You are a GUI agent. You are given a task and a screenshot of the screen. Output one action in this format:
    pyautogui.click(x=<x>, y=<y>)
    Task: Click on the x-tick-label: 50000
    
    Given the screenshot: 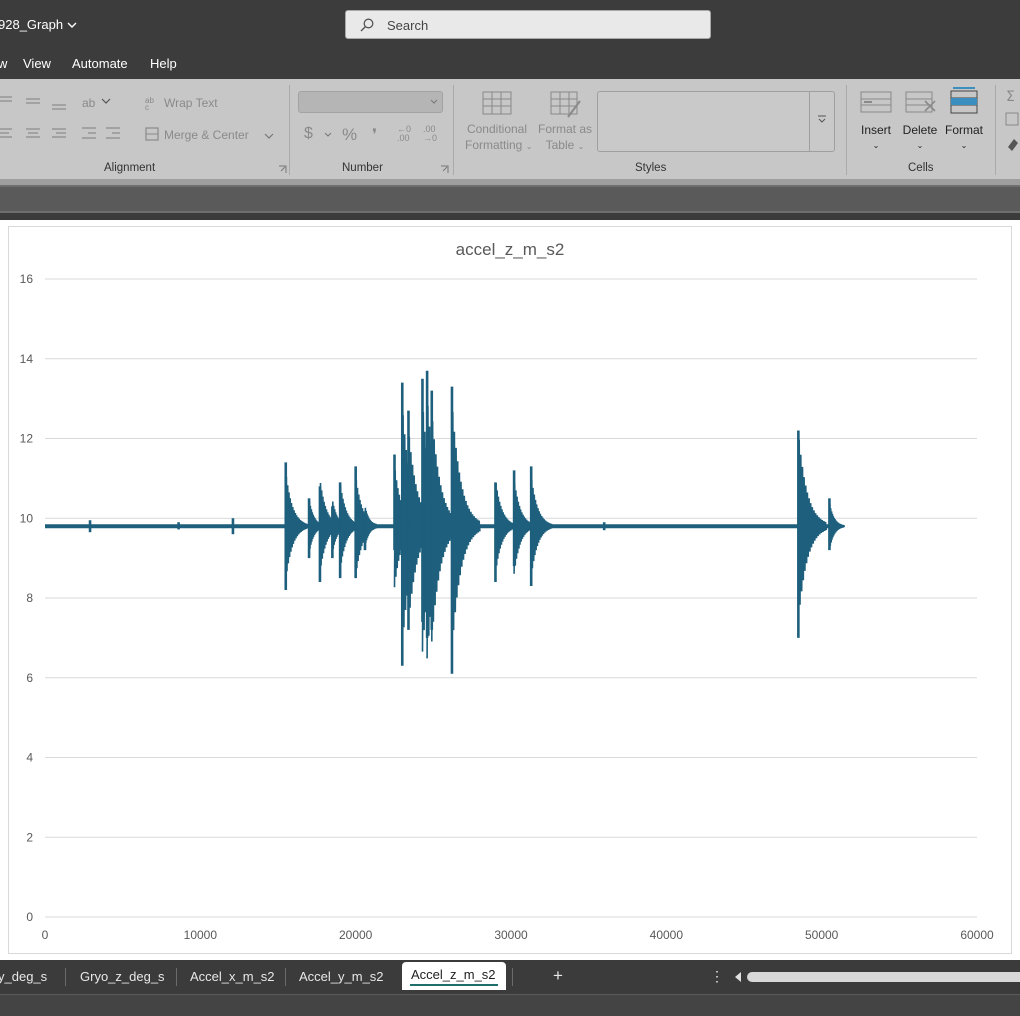 What is the action you would take?
    pyautogui.click(x=822, y=935)
    